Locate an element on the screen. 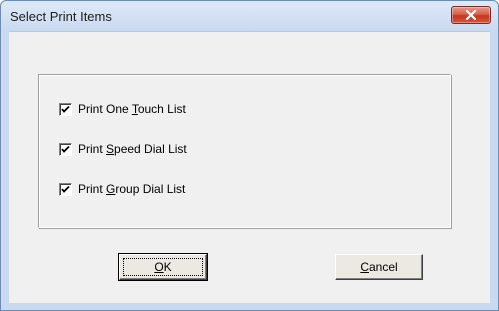  cancel-button-label: Cancel is located at coordinates (379, 267).